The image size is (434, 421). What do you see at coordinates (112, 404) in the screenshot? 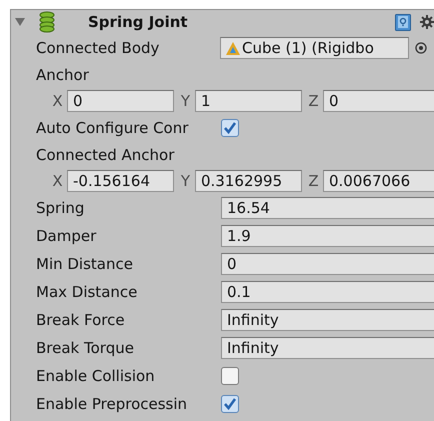
I see `property-label: Enable Preprocessin` at bounding box center [112, 404].